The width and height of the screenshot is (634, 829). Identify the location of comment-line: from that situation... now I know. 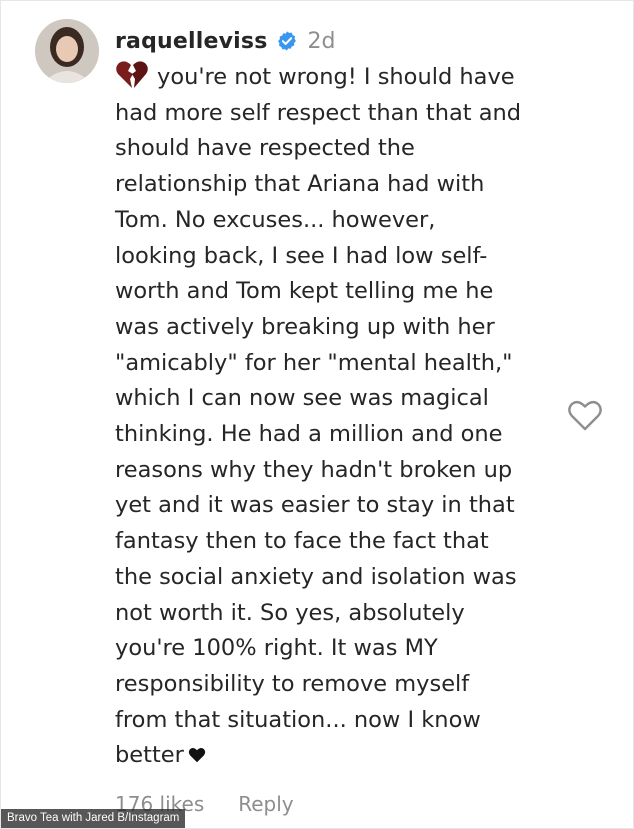
(298, 719).